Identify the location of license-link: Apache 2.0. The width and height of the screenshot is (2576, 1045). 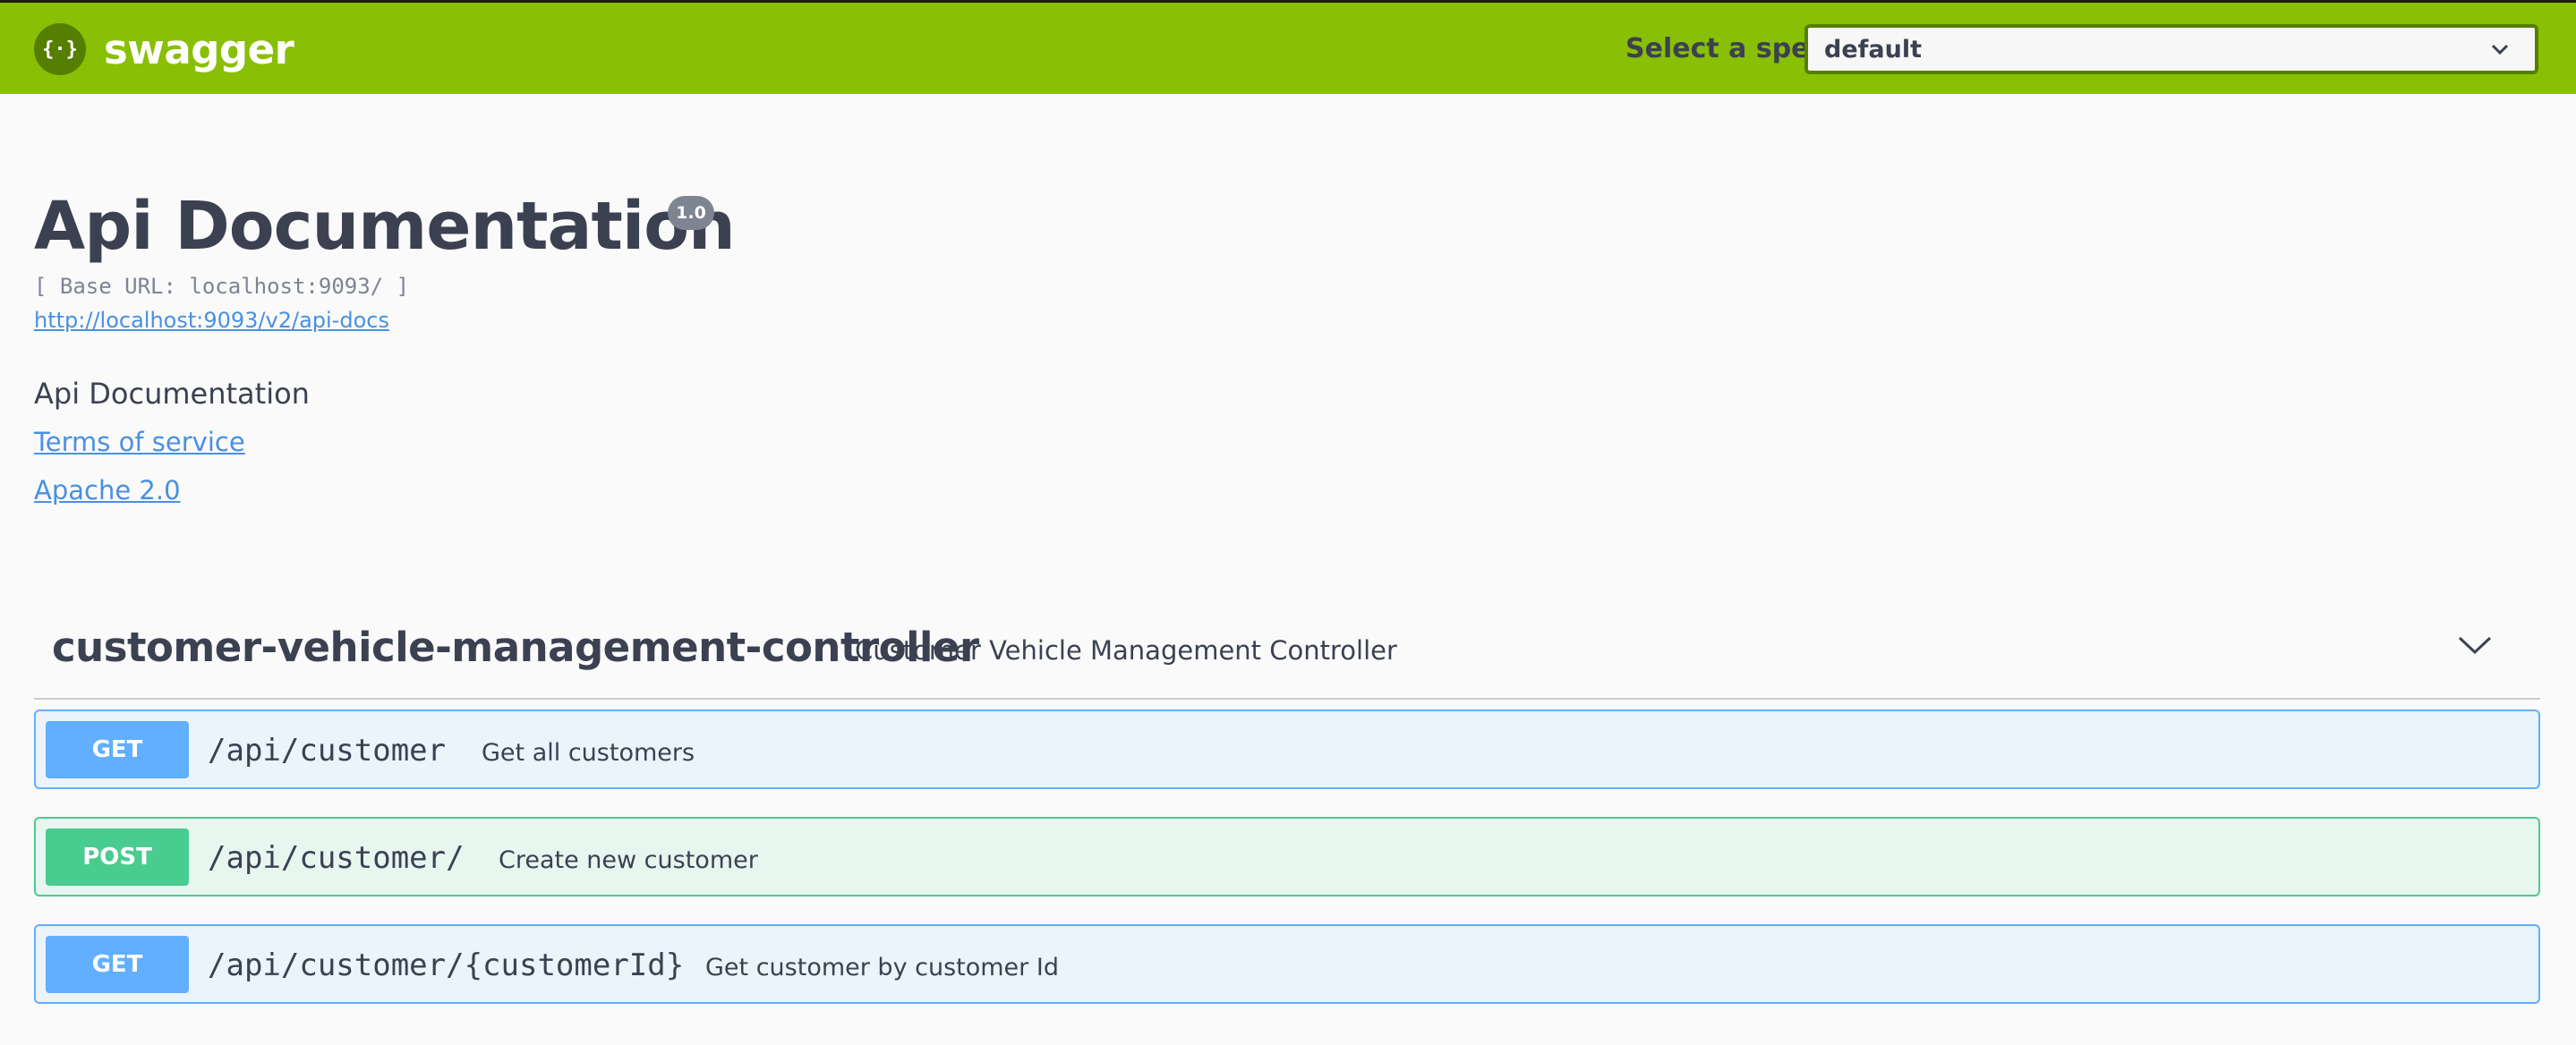
(107, 491).